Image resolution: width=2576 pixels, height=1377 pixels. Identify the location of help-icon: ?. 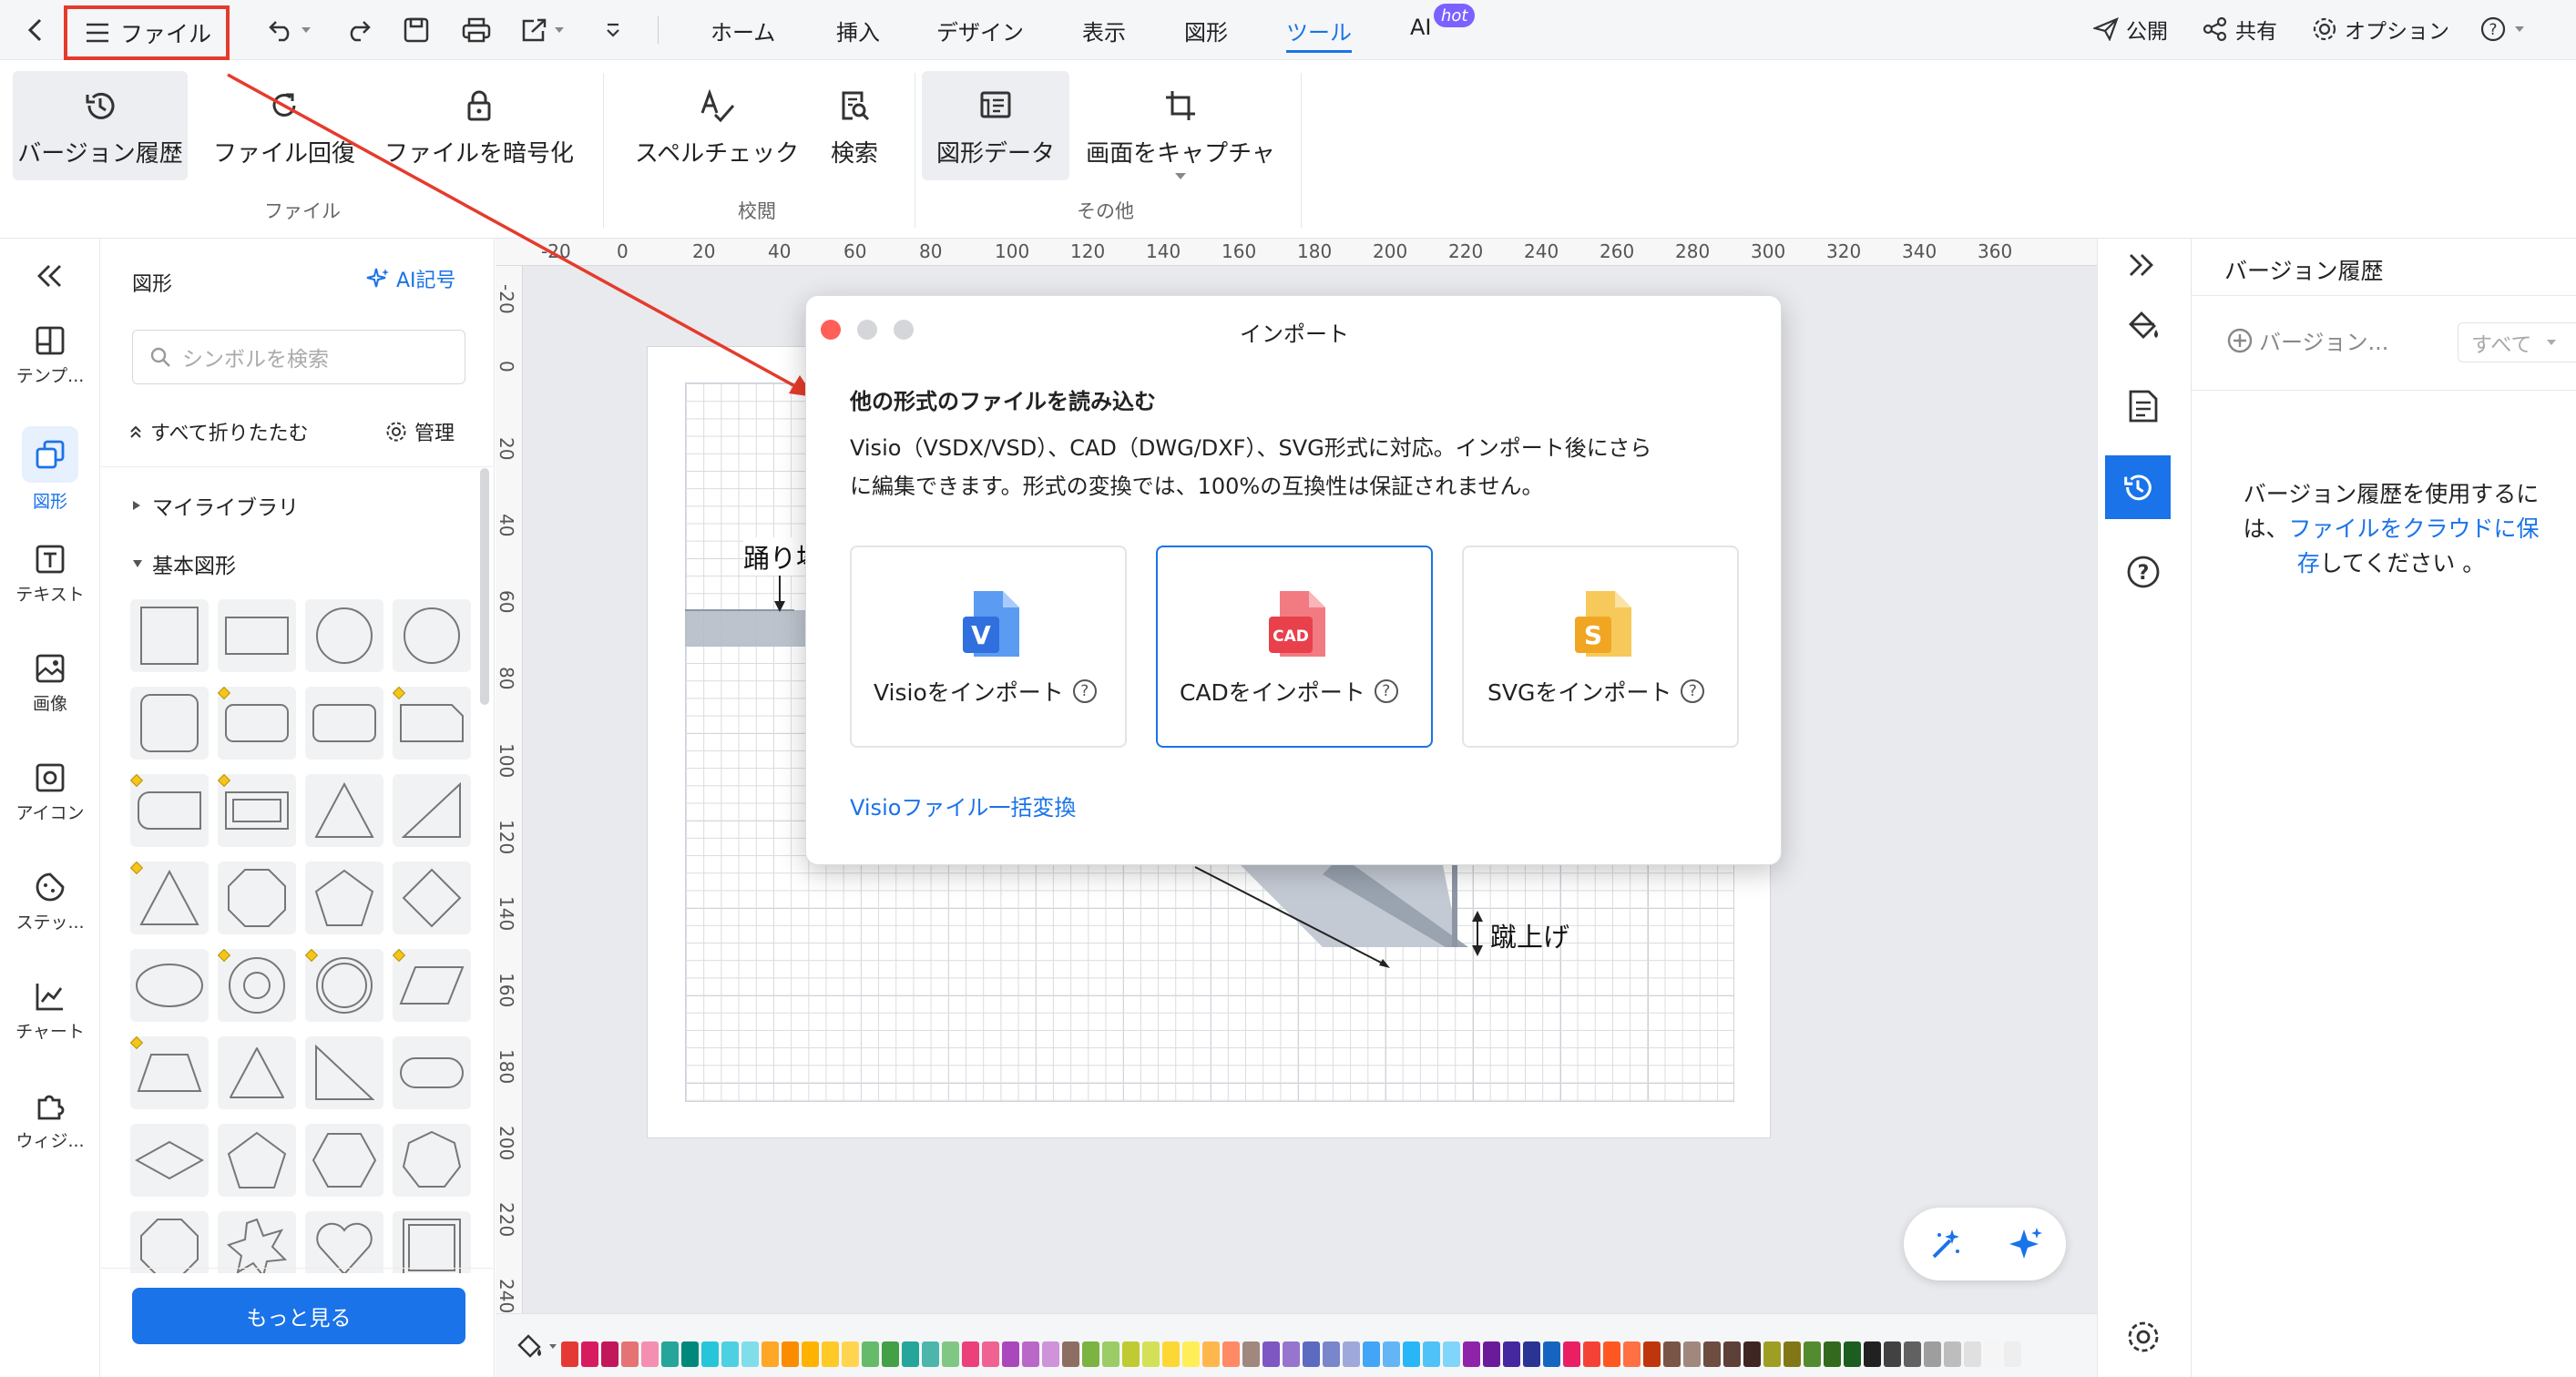
(2143, 572).